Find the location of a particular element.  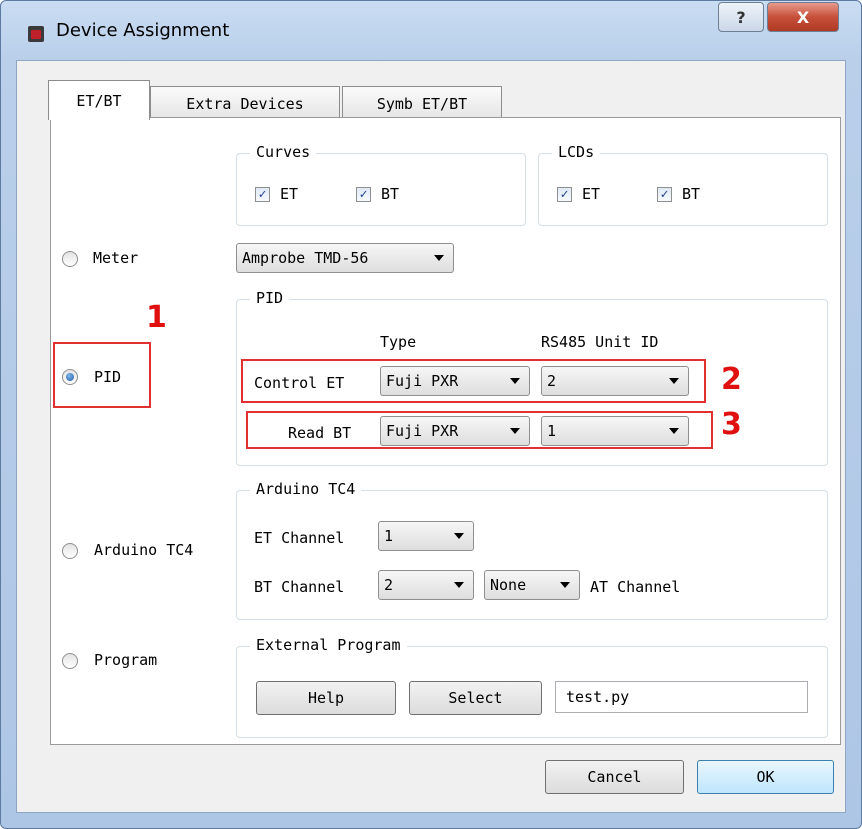

arduino-group is located at coordinates (532, 555).